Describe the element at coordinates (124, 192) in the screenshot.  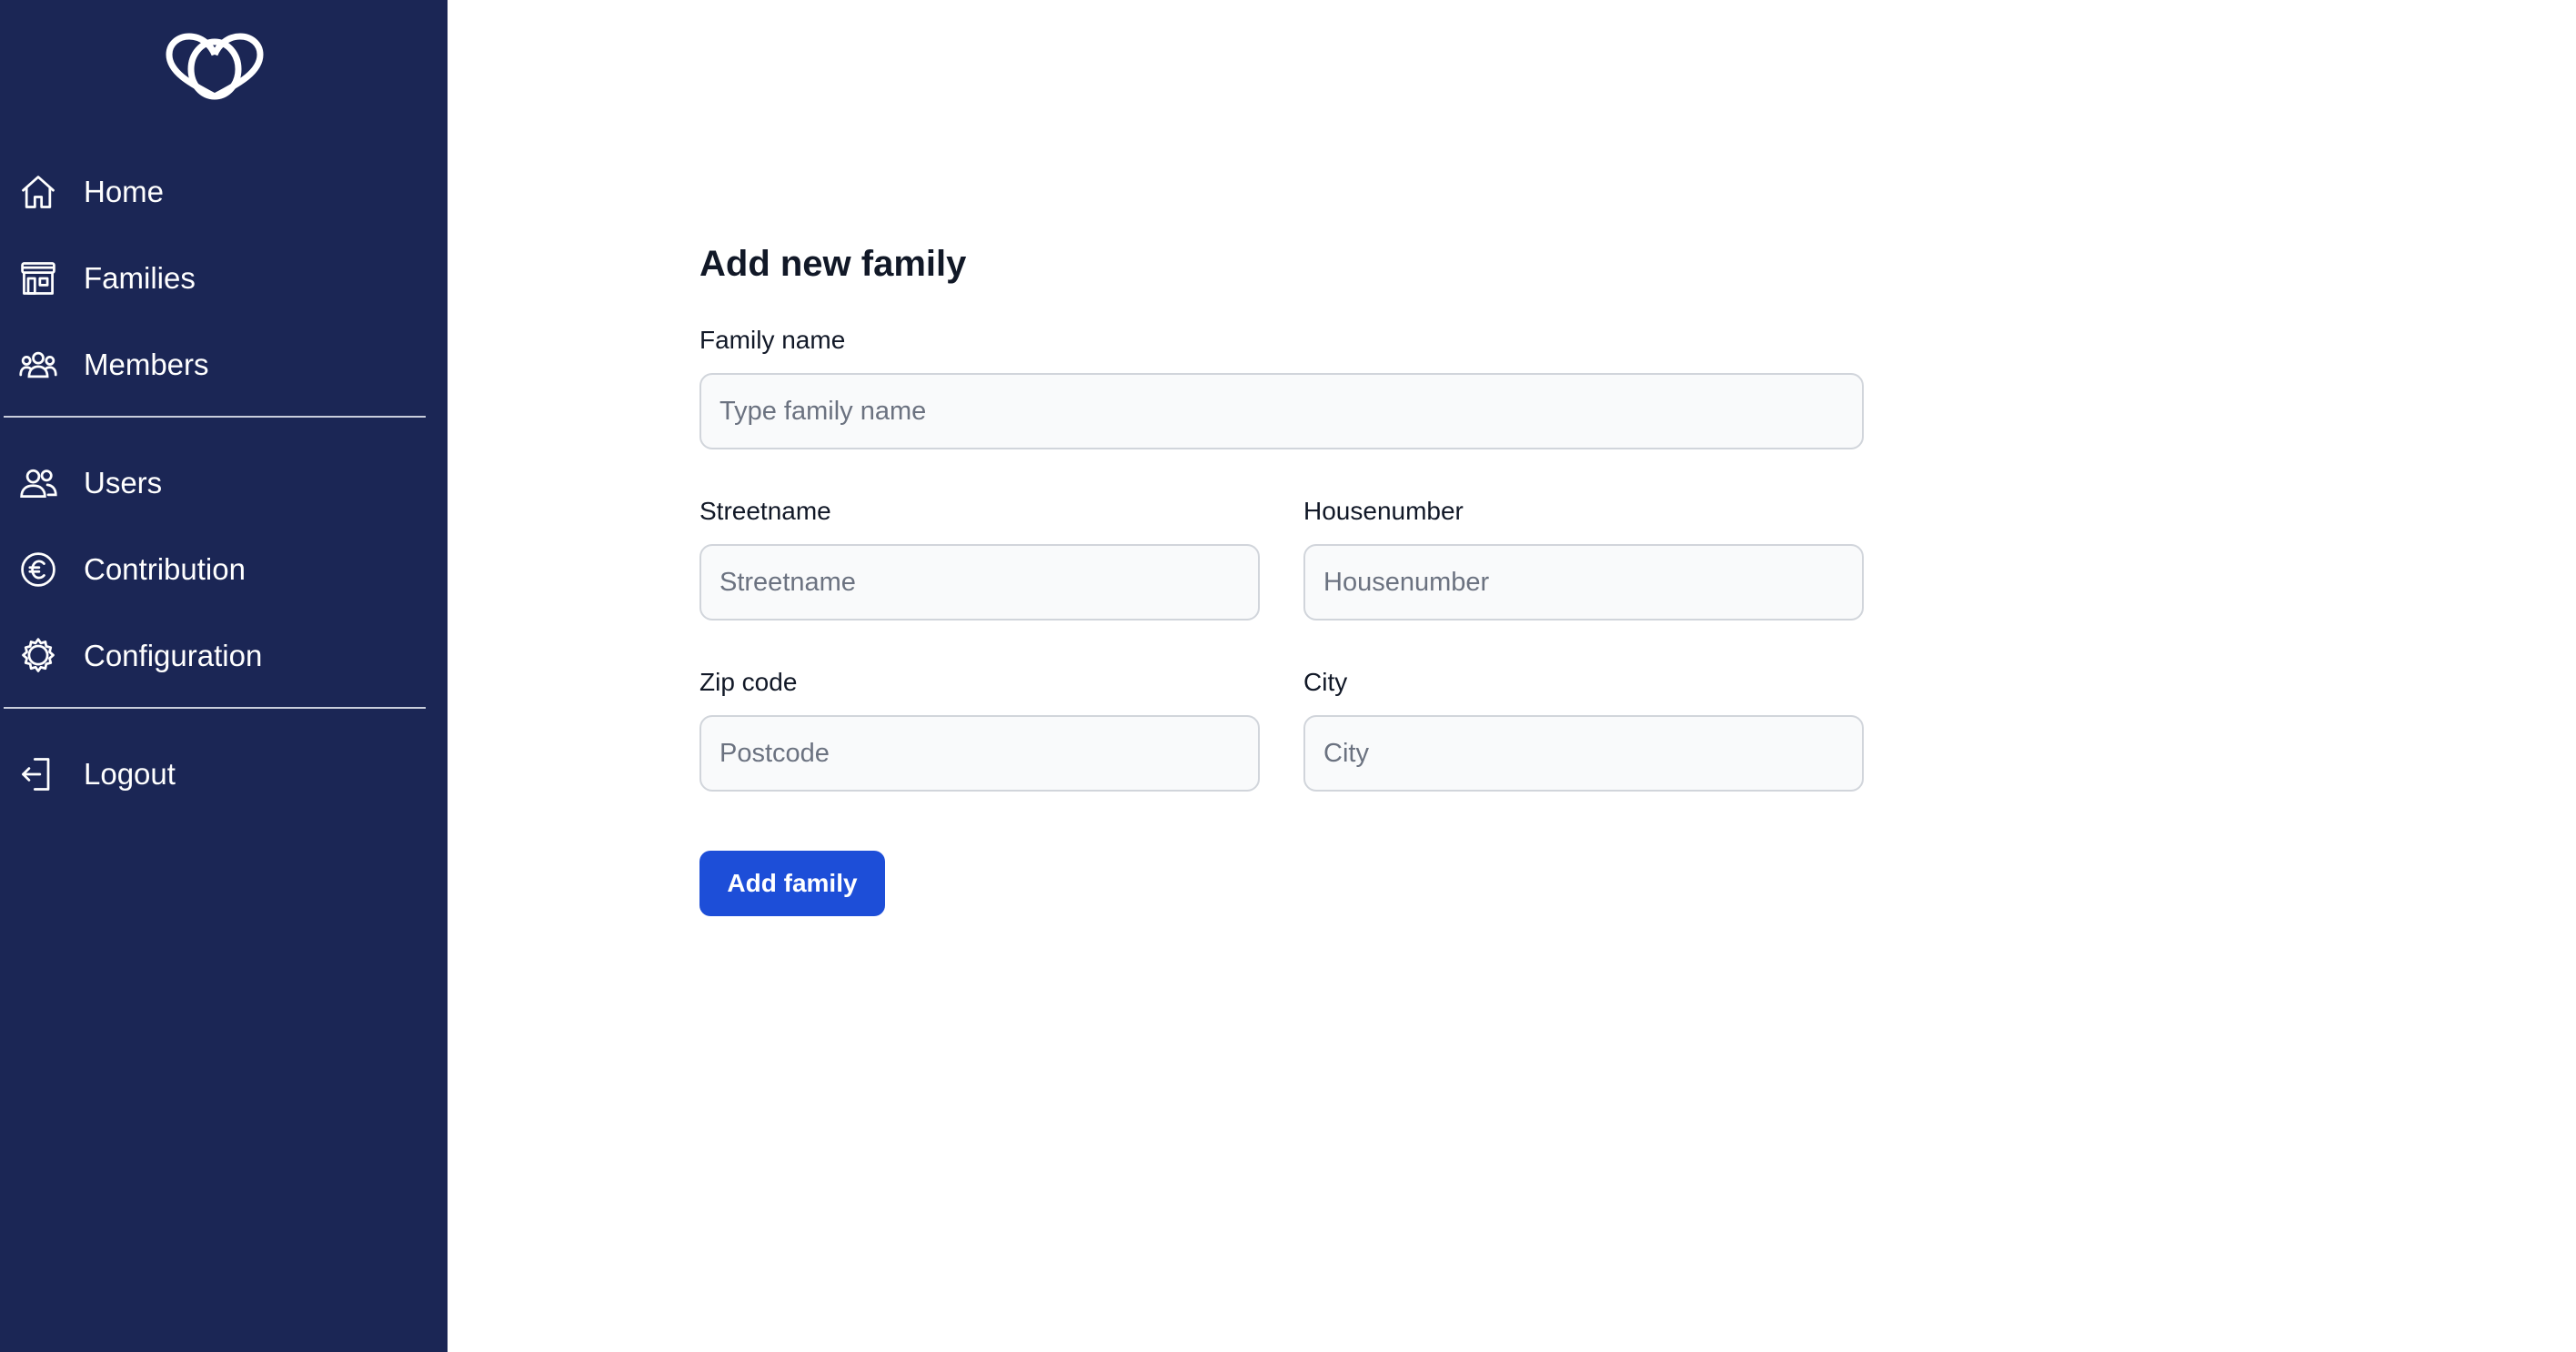
I see `sidebar-item-label: Home` at that location.